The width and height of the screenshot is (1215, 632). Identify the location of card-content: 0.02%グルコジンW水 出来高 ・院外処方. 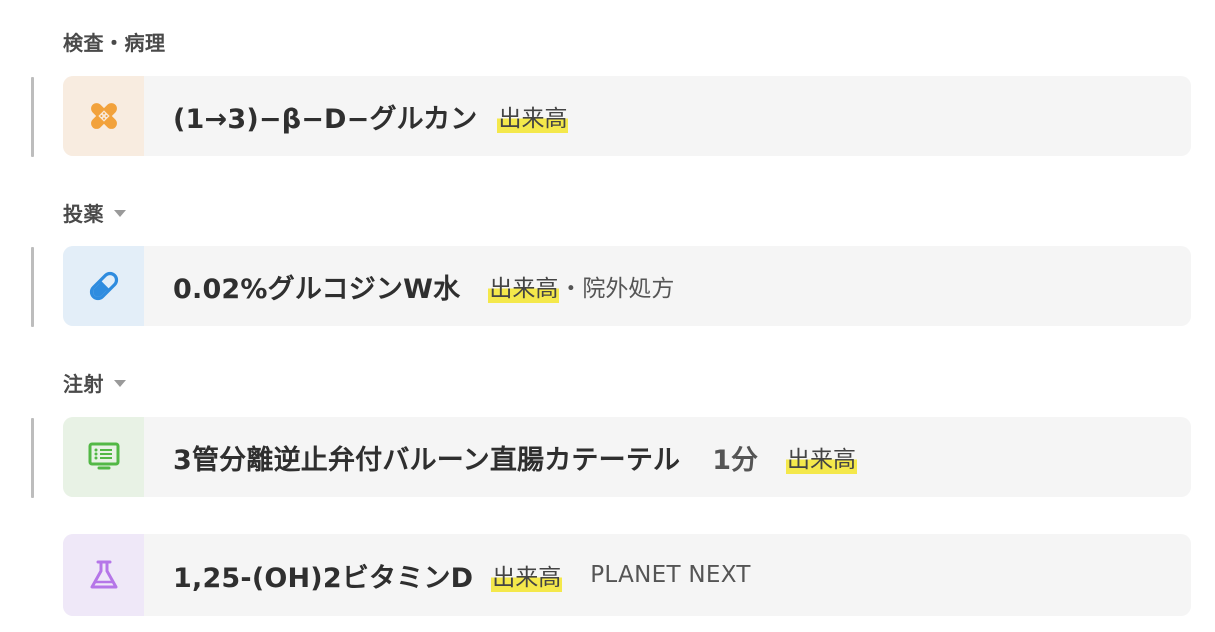
(409, 286).